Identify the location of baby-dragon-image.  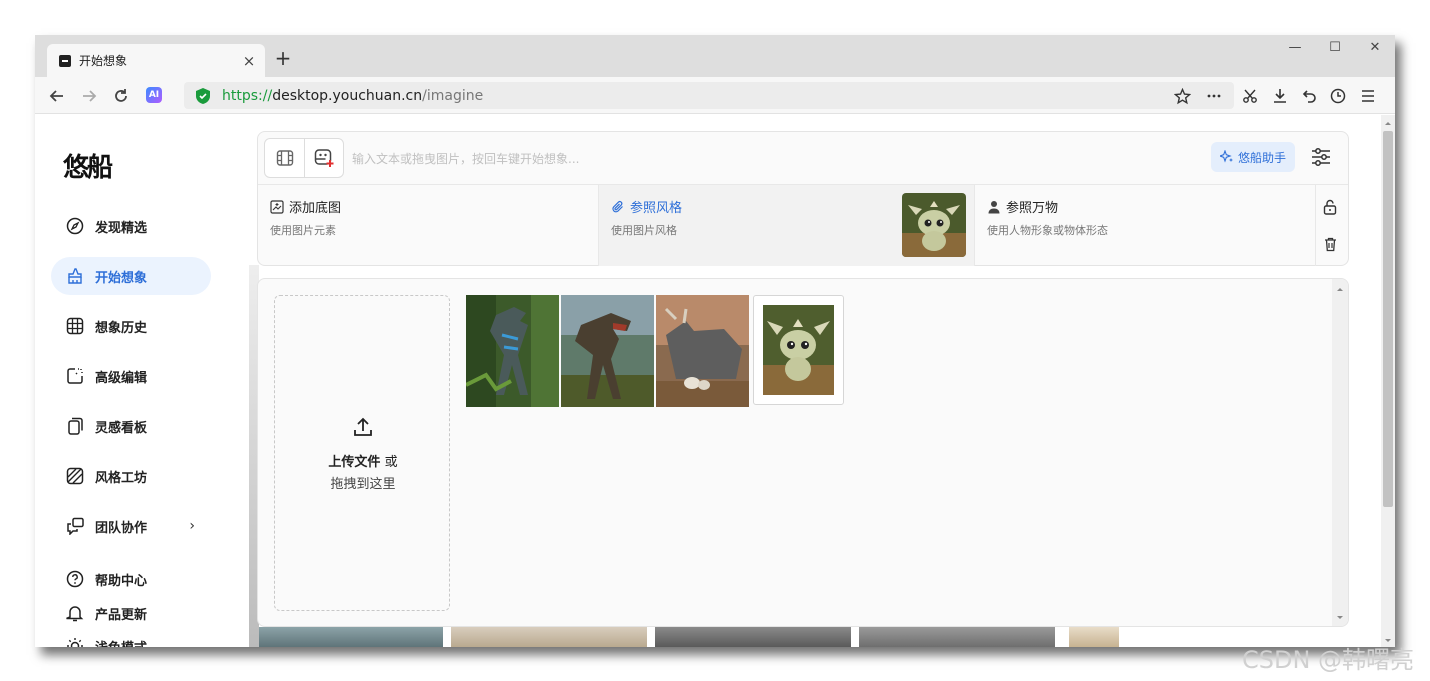
(934, 225).